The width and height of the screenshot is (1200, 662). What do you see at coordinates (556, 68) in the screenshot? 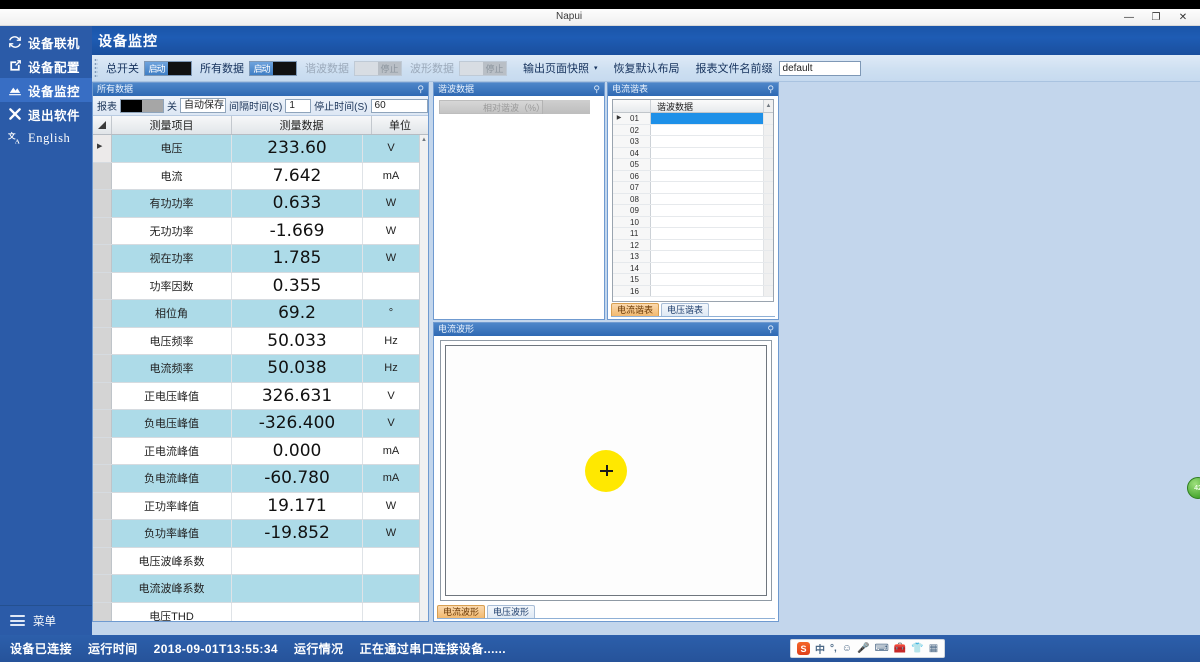
I see `snapshot-button: 输出页面快照` at bounding box center [556, 68].